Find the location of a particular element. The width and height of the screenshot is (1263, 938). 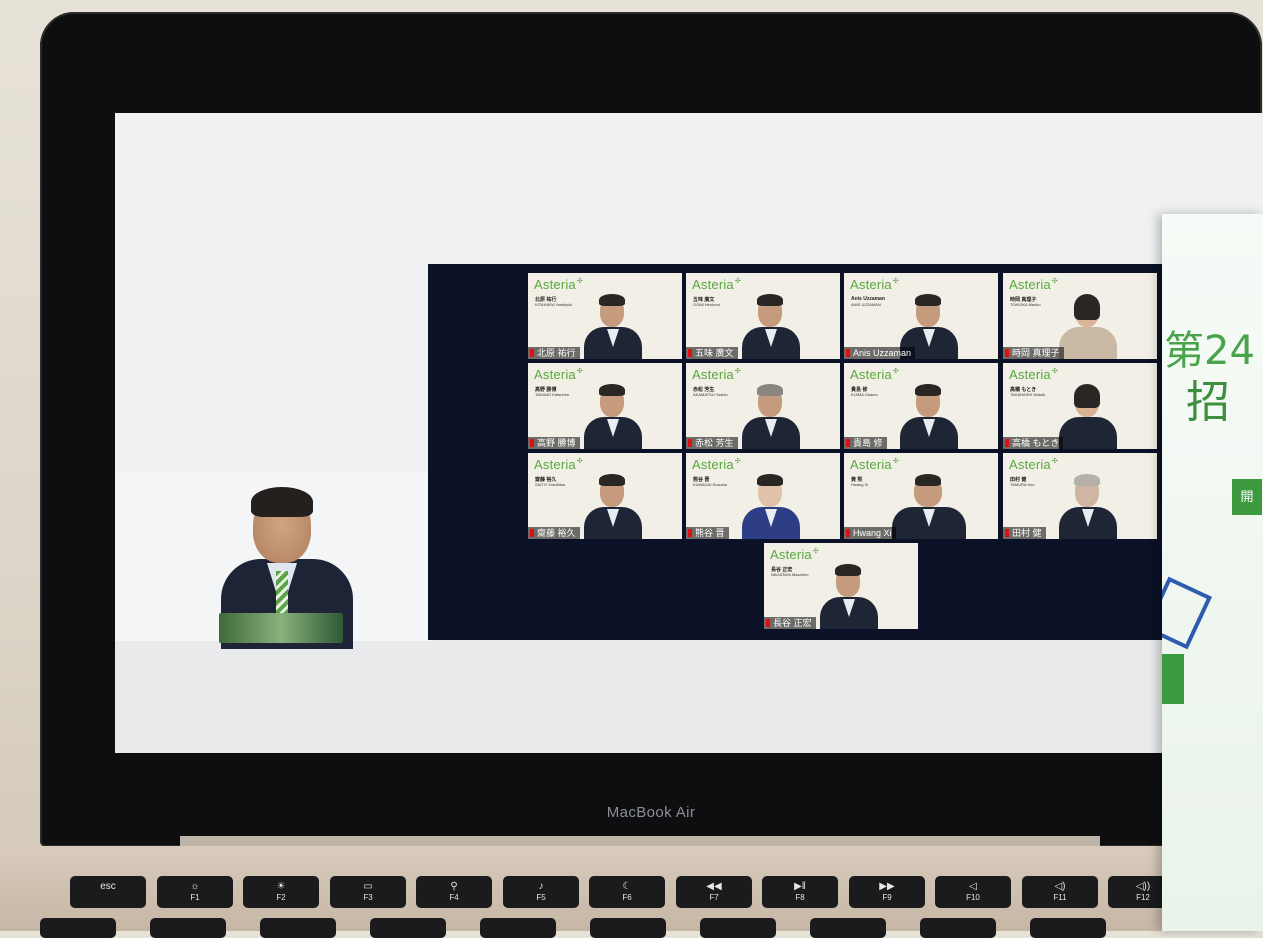

key-f7: ◀◀ F7 is located at coordinates (714, 892).